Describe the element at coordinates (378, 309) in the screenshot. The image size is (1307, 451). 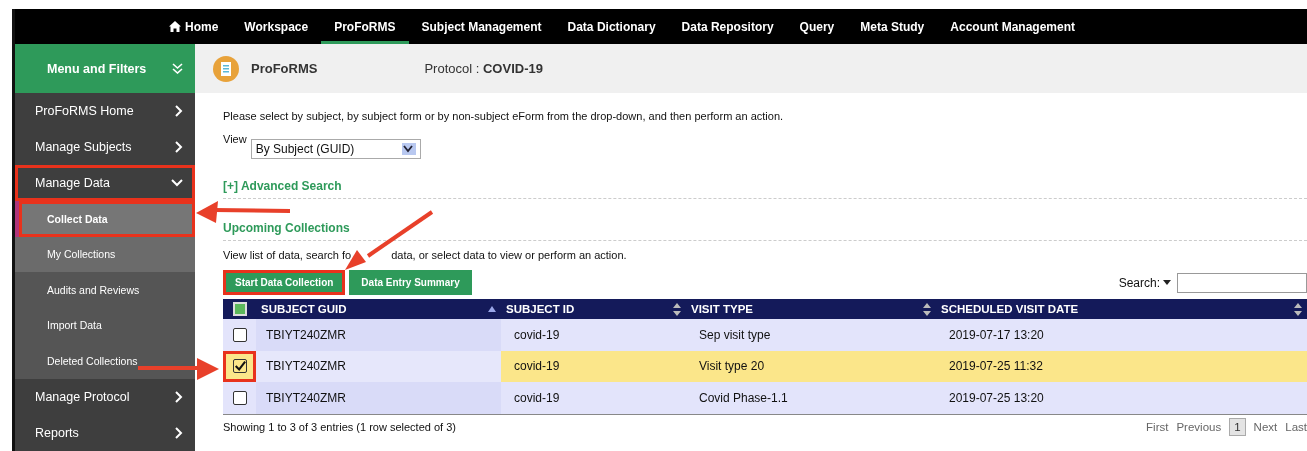
I see `column-header: SUBJECT GUID` at that location.